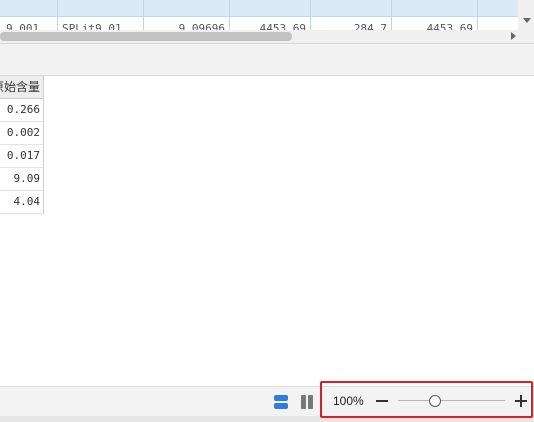 The height and width of the screenshot is (422, 534). I want to click on table-cell: 284.7, so click(351, 23).